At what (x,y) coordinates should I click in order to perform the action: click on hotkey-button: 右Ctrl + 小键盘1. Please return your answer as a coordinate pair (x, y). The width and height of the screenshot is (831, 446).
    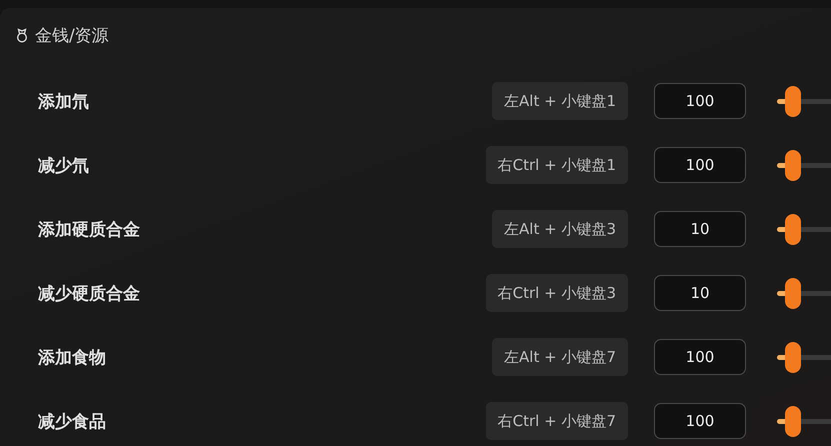
    Looking at the image, I should click on (557, 165).